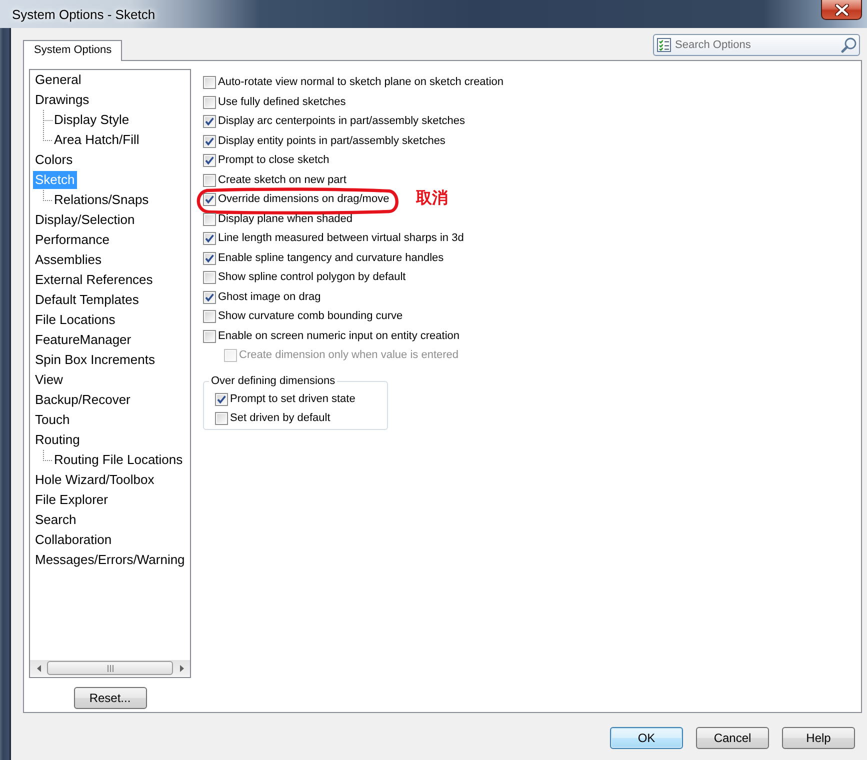 The image size is (867, 760). Describe the element at coordinates (55, 520) in the screenshot. I see `tree-item: Search` at that location.